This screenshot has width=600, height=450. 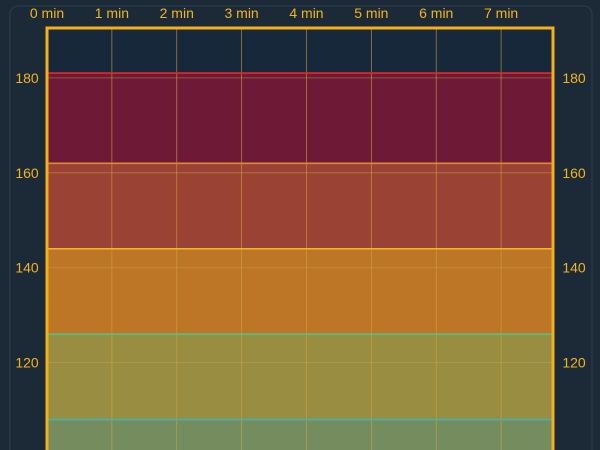 What do you see at coordinates (574, 173) in the screenshot?
I see `y-tick-label-right: 160` at bounding box center [574, 173].